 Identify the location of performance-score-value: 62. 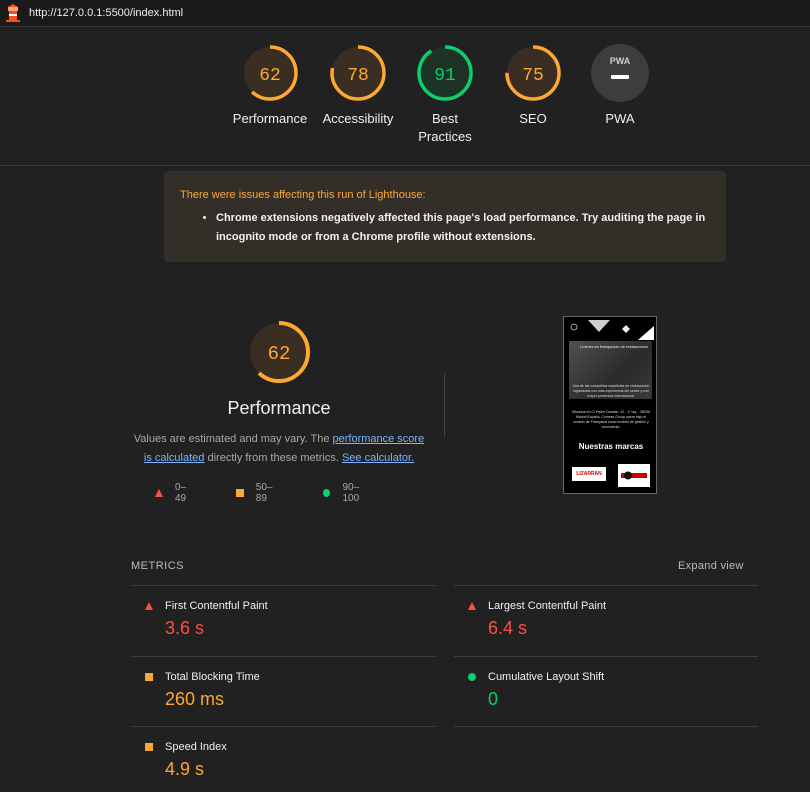
(279, 354).